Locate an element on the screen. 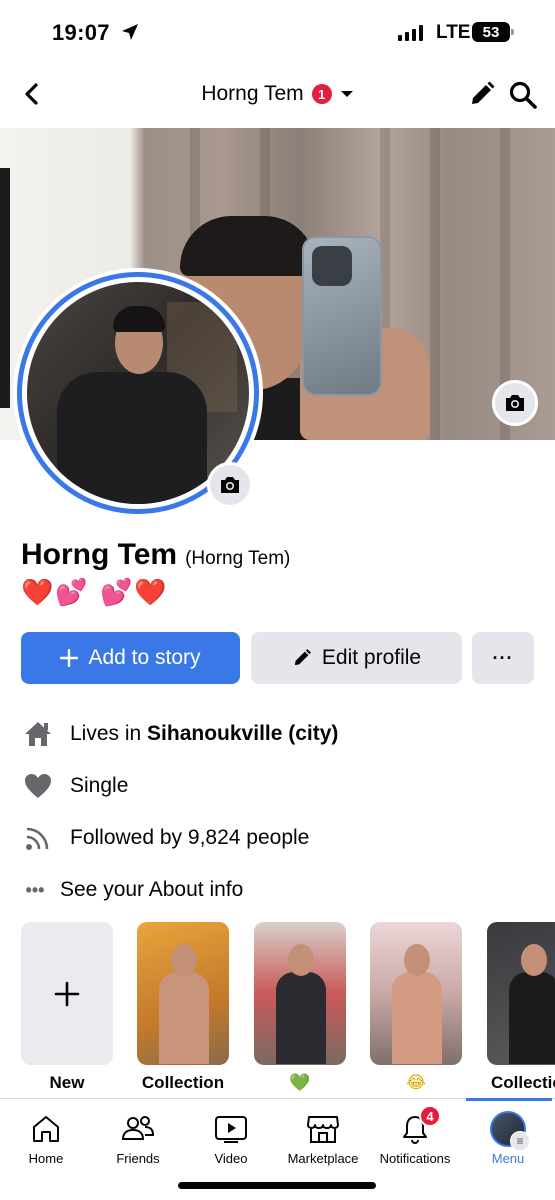  nav-label: Video is located at coordinates (231, 1158).